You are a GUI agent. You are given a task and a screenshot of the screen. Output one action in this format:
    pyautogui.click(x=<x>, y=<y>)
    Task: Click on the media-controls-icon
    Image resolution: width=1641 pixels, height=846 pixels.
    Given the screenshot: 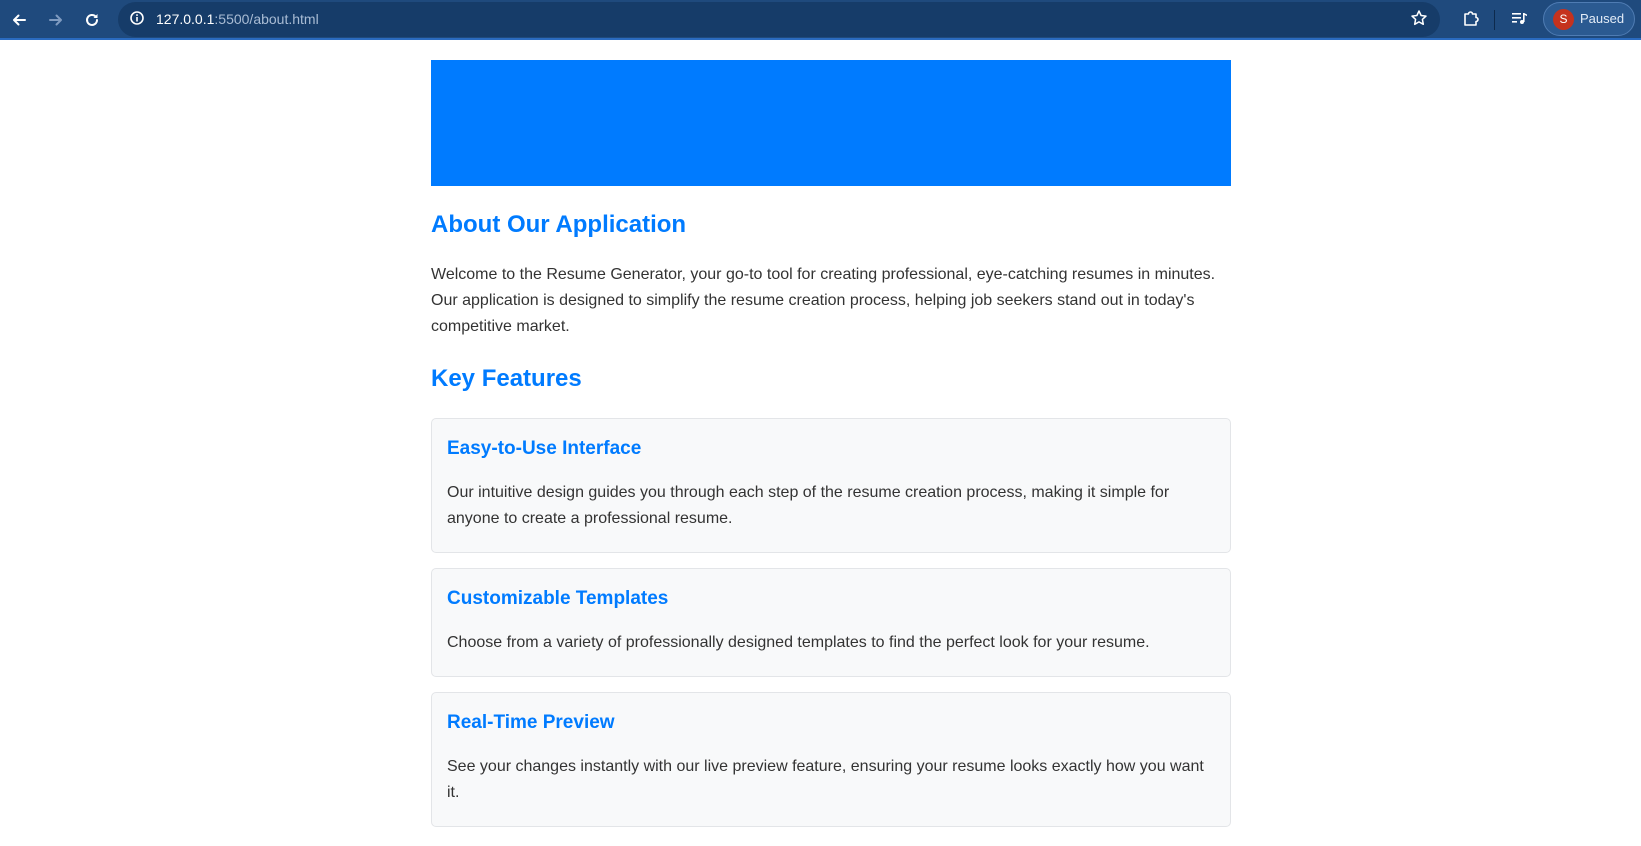 What is the action you would take?
    pyautogui.click(x=1519, y=20)
    